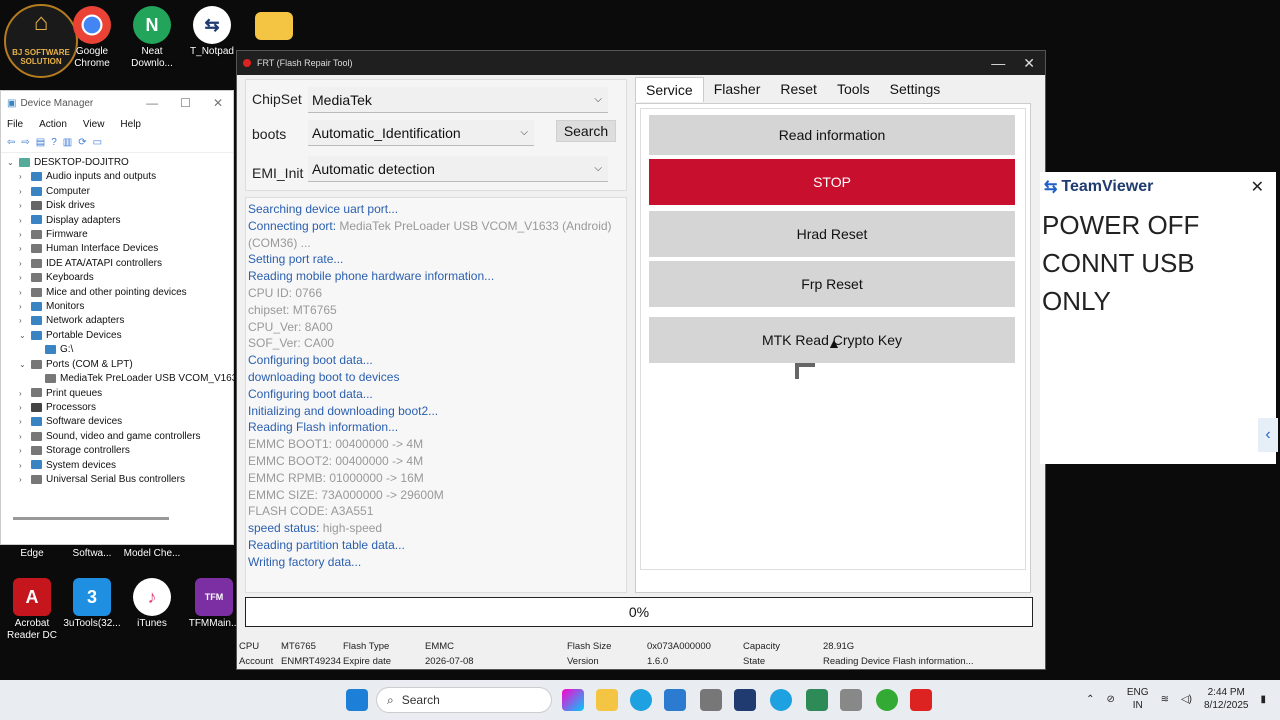  What do you see at coordinates (32, 554) in the screenshot?
I see `desktop-icon-edge: Edge` at bounding box center [32, 554].